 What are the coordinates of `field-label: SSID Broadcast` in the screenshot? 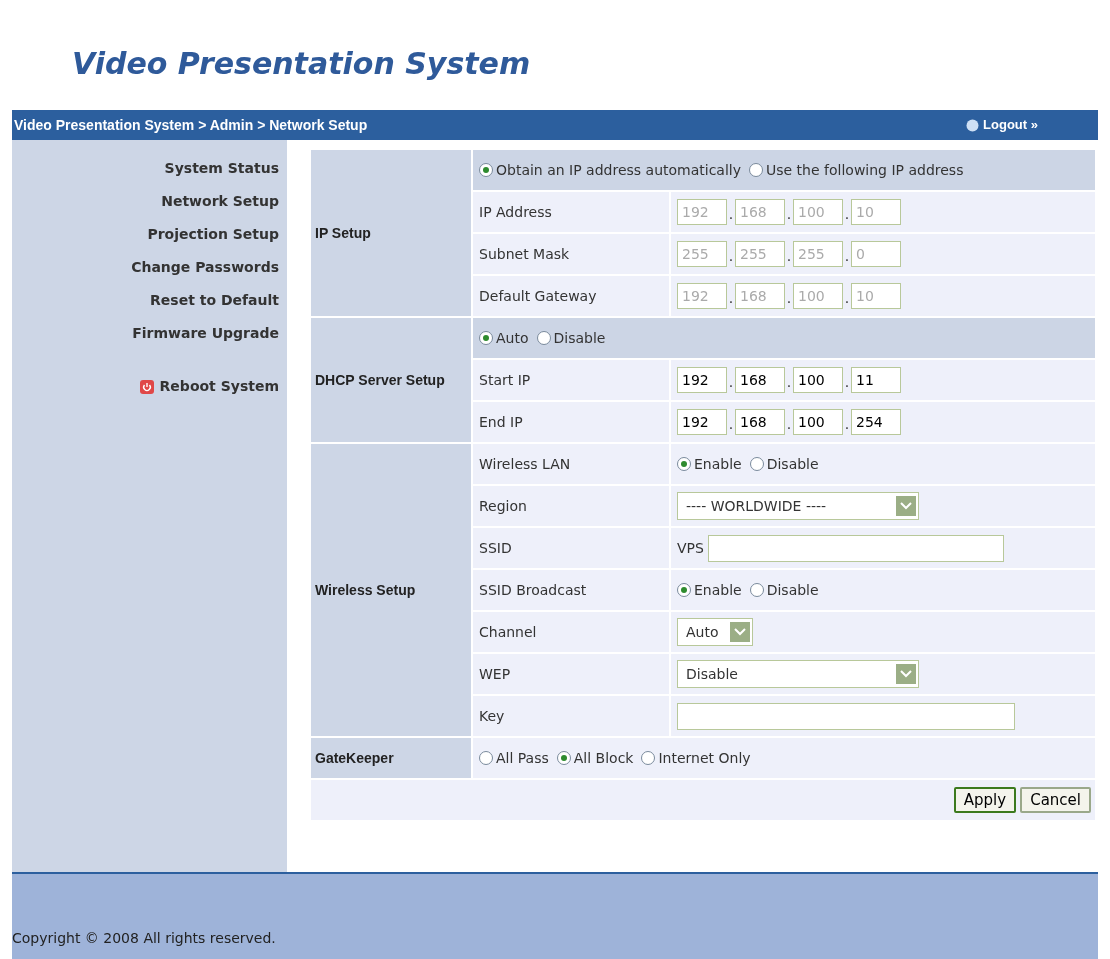 It's located at (571, 590).